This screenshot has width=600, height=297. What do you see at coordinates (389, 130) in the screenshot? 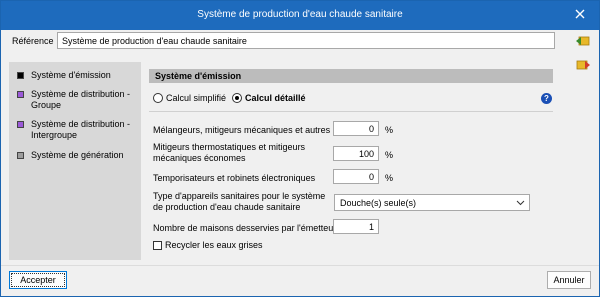
I see `melangeurs-unit: %` at bounding box center [389, 130].